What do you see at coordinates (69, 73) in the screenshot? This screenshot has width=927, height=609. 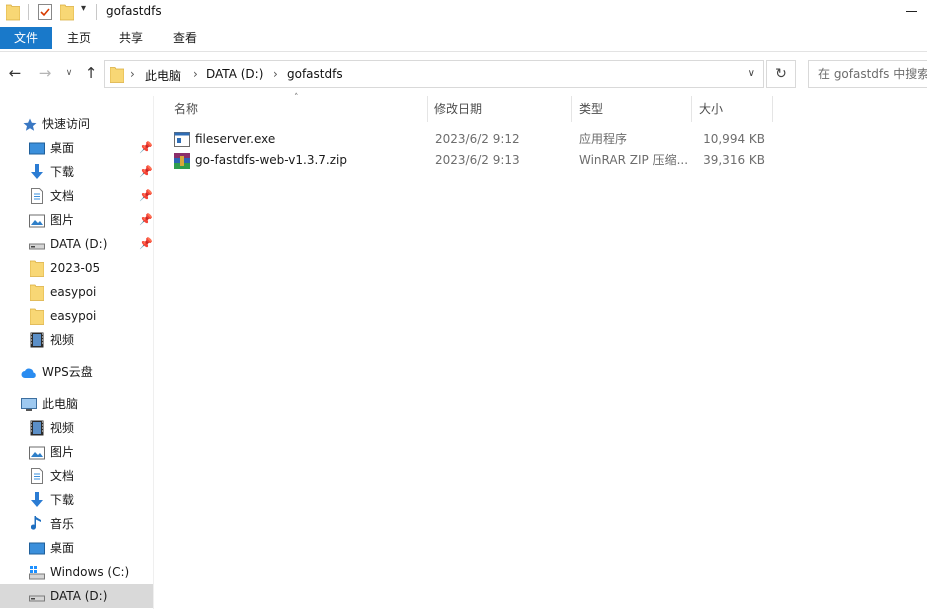 I see `recent-locations-chevron-icon: ∨` at bounding box center [69, 73].